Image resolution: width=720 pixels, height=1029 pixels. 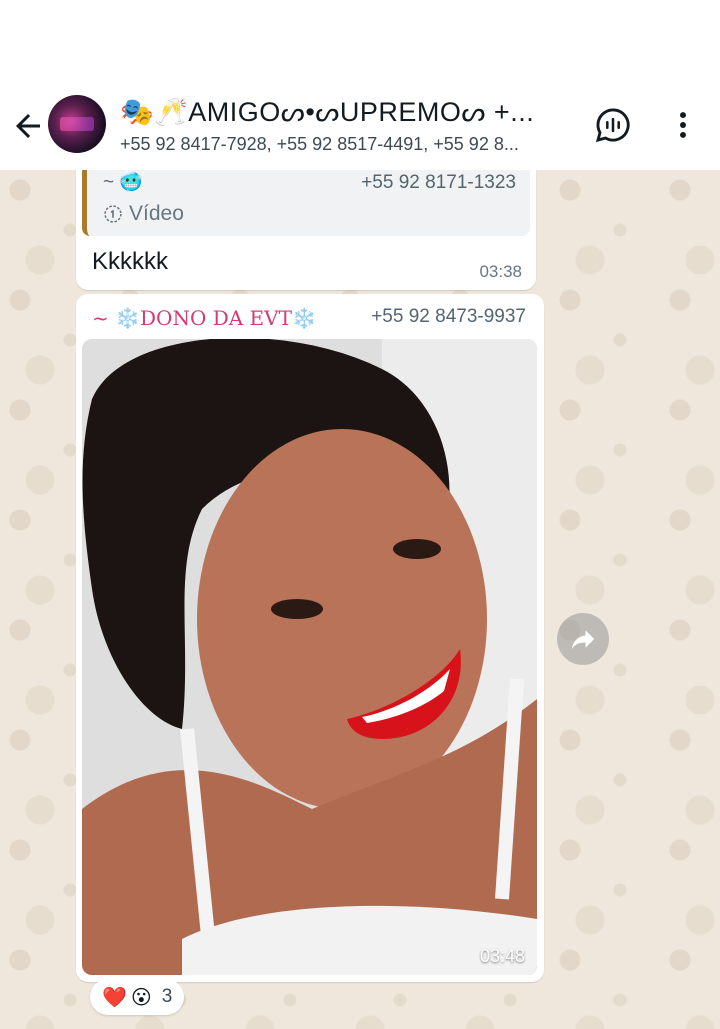 I want to click on quoted-sender: ~ 🥶, so click(x=123, y=182).